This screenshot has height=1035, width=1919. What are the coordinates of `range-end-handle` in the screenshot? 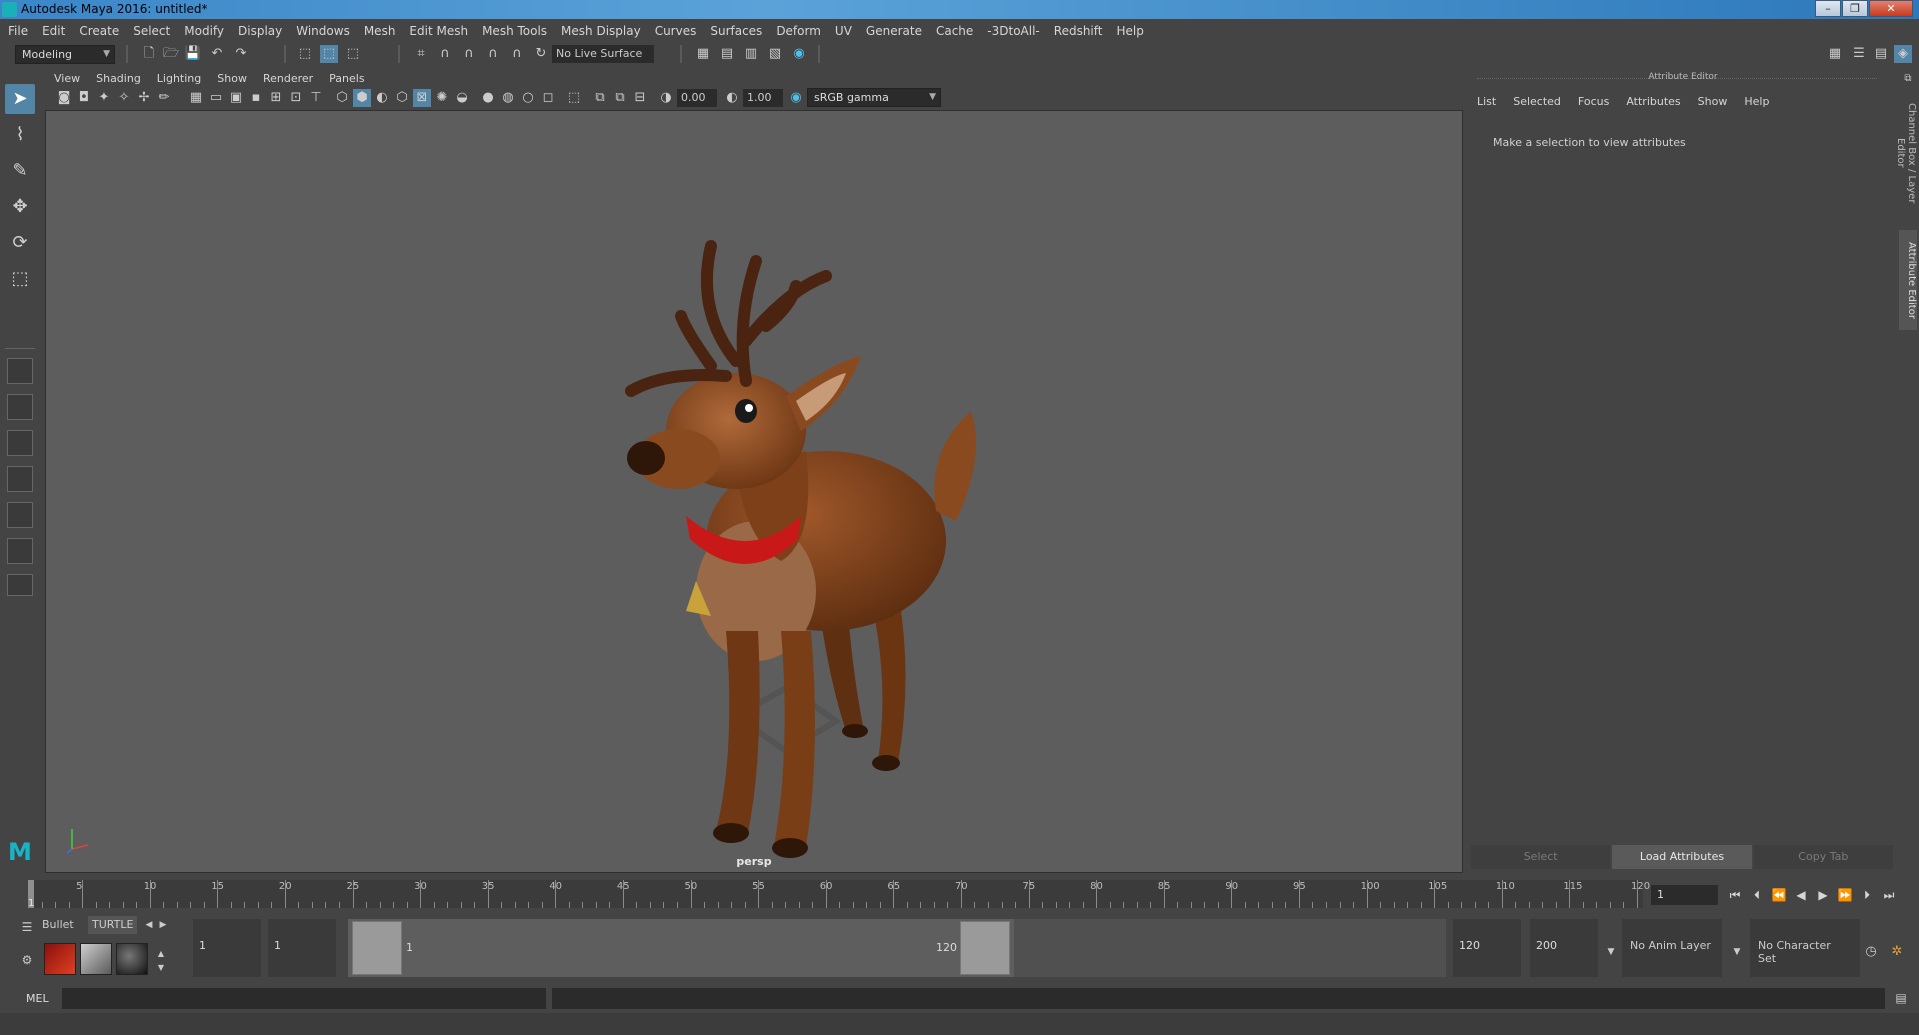 It's located at (985, 948).